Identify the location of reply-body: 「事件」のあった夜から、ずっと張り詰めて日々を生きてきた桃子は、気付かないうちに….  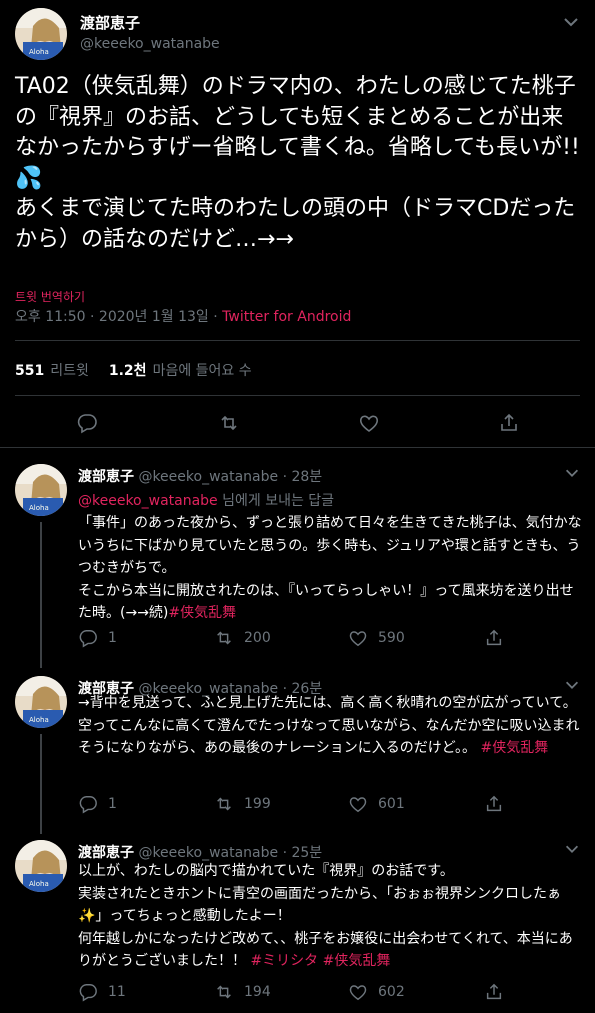
(330, 568).